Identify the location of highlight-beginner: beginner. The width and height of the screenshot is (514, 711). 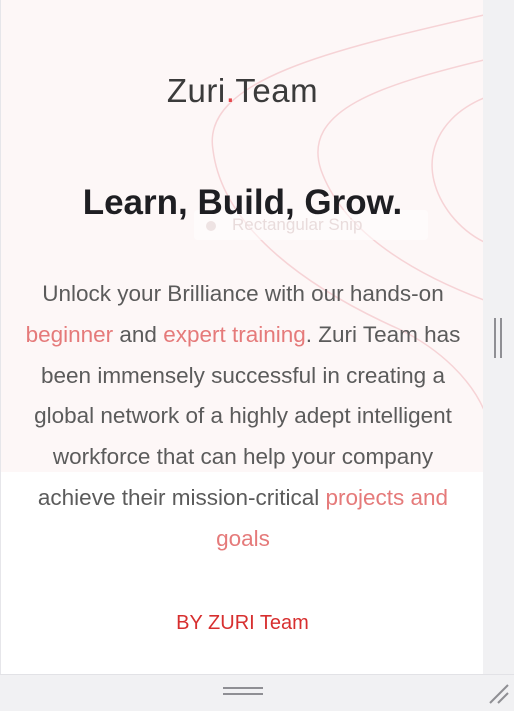
(69, 334).